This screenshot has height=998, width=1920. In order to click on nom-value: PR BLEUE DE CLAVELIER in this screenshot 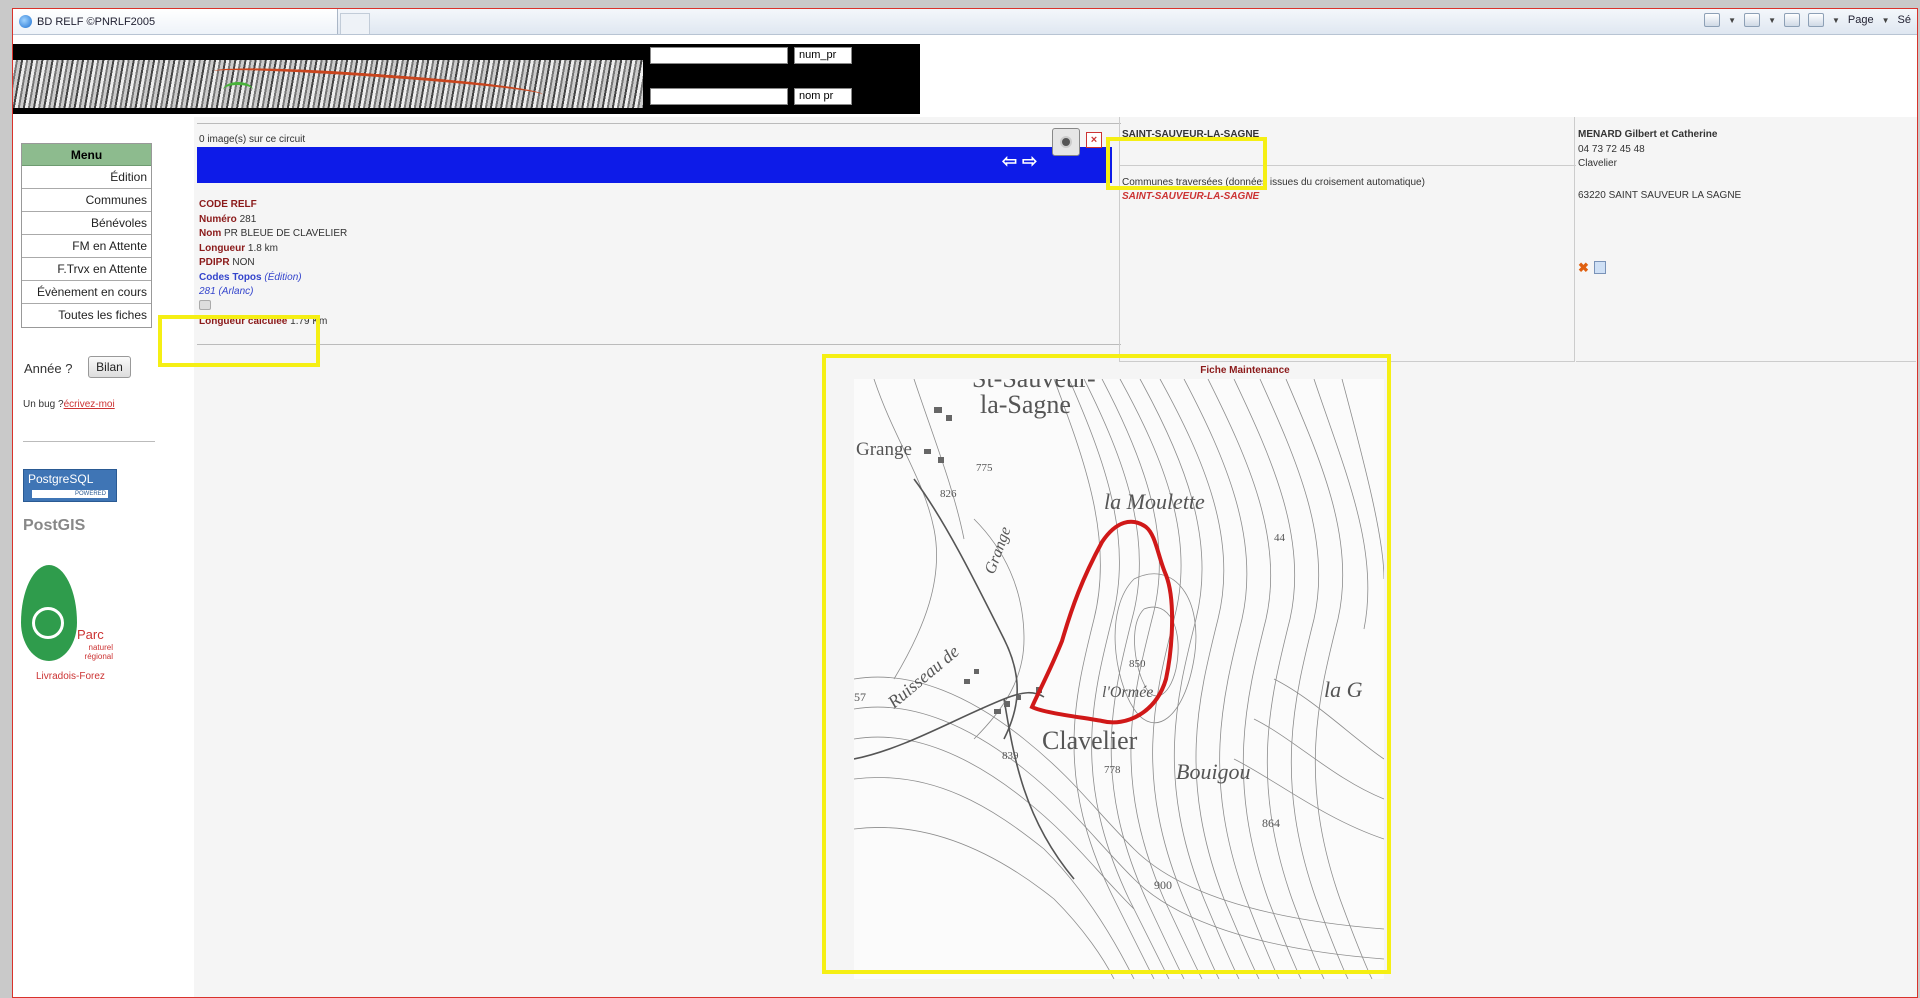, I will do `click(286, 233)`.